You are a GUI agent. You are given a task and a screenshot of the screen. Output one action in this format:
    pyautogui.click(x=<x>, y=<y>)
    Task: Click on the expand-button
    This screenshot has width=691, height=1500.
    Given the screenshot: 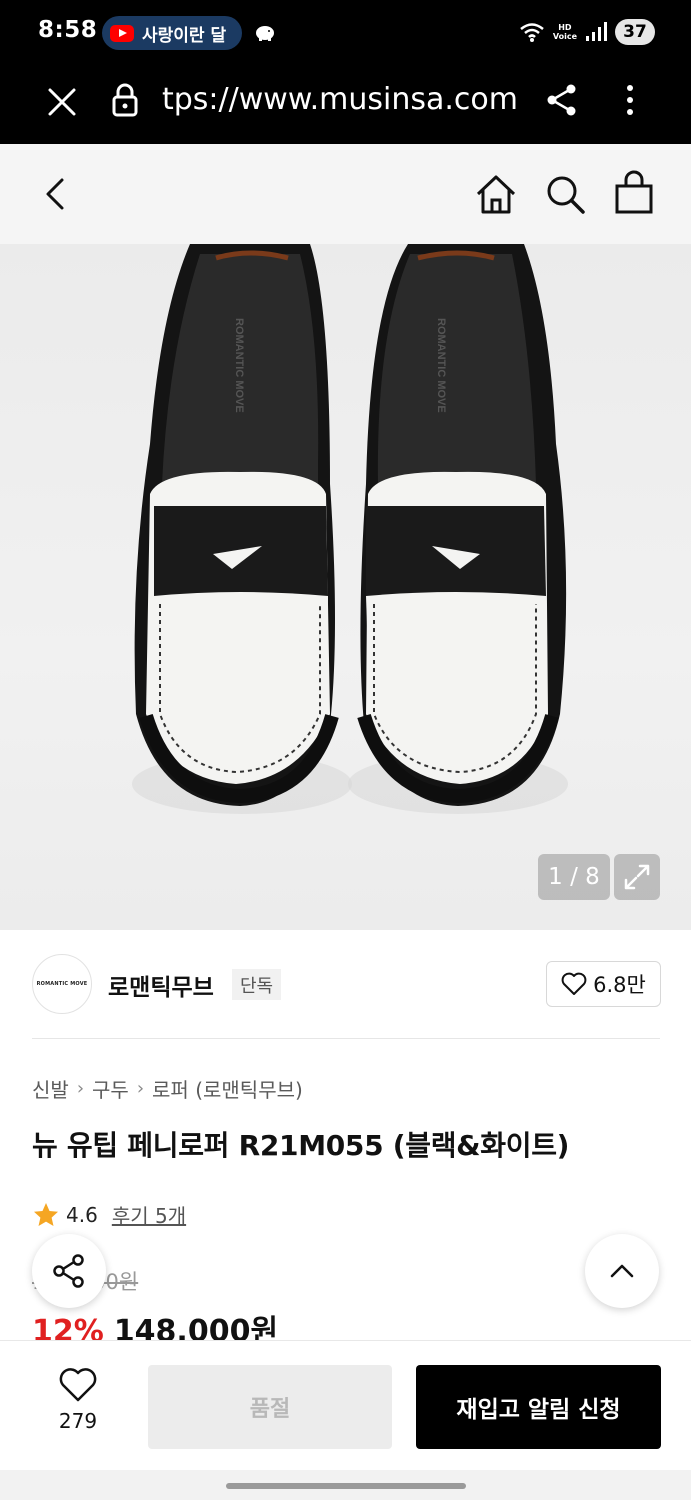 What is the action you would take?
    pyautogui.click(x=637, y=877)
    